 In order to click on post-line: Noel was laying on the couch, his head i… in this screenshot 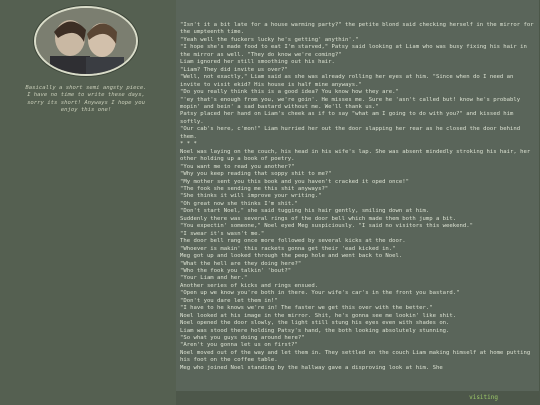, I will do `click(355, 155)`.